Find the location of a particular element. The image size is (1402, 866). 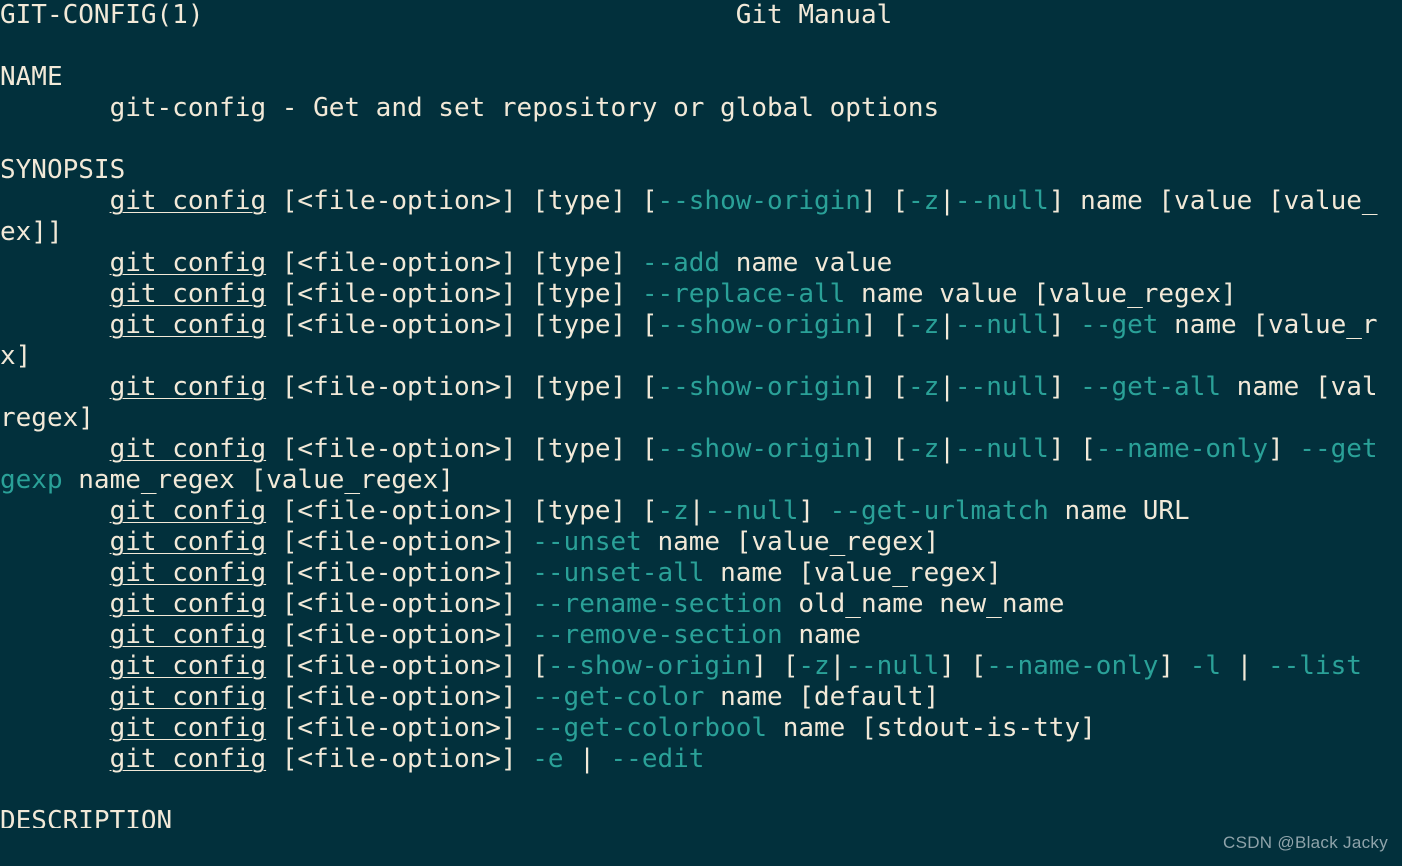

watermark-label: CSDN @Black Jacky is located at coordinates (1305, 842).